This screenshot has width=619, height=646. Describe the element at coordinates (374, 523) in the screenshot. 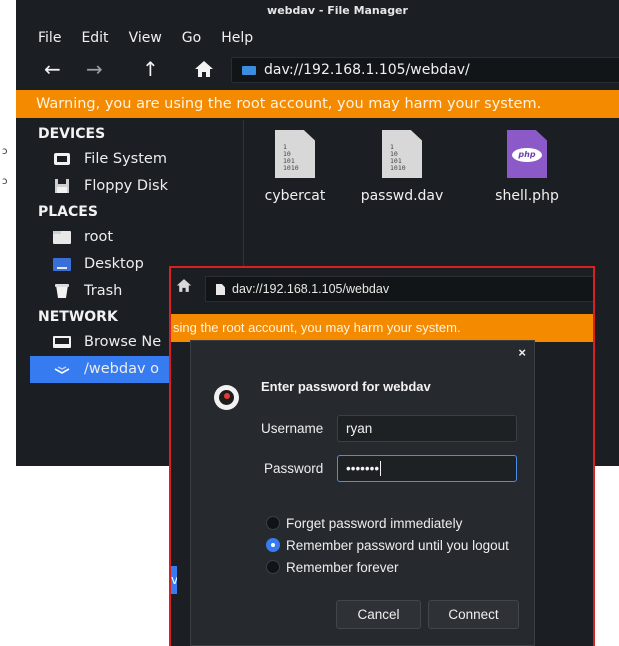

I see `radio-label: Forget password immediately` at that location.